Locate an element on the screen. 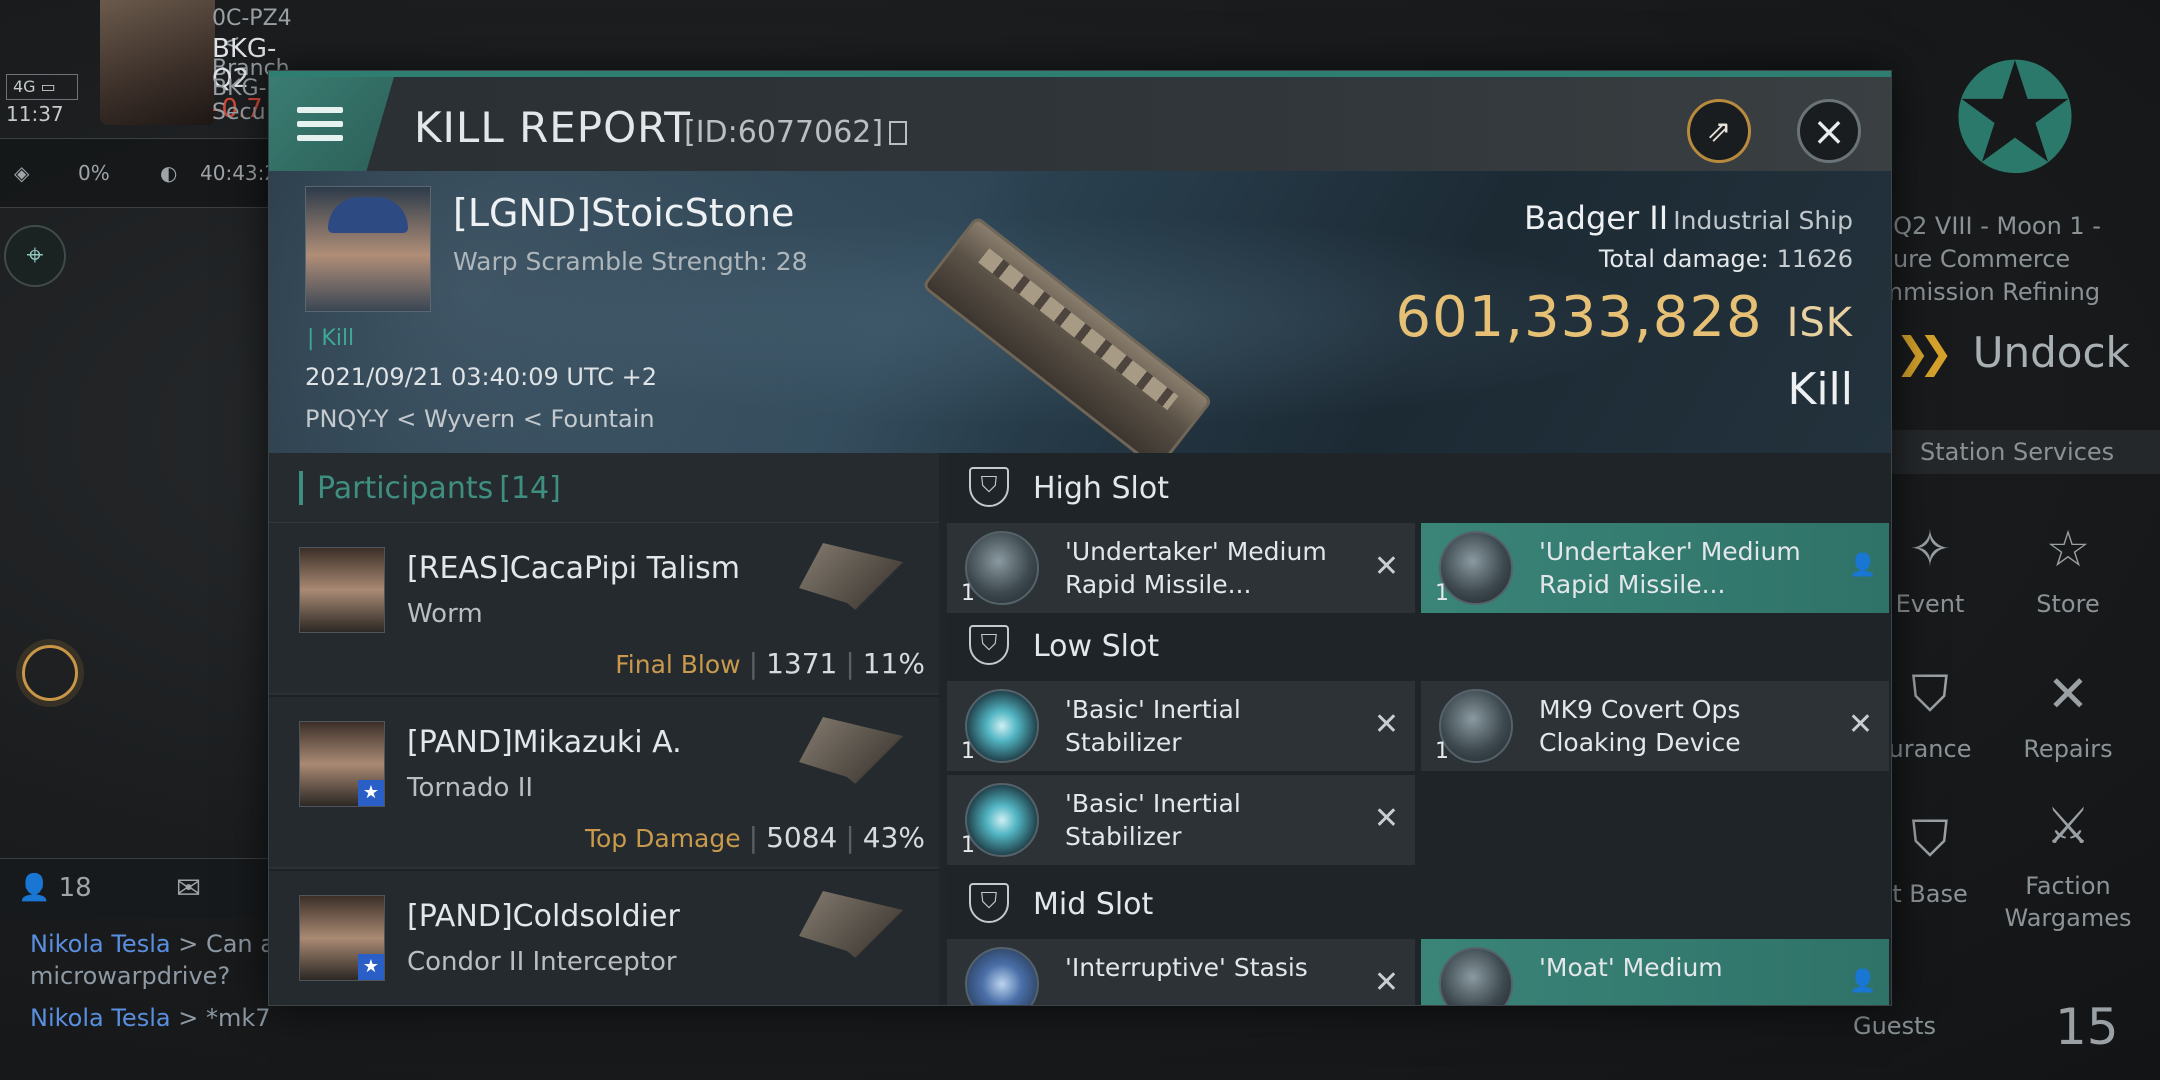 The width and height of the screenshot is (2160, 1080). participant-ship: Worm is located at coordinates (445, 614).